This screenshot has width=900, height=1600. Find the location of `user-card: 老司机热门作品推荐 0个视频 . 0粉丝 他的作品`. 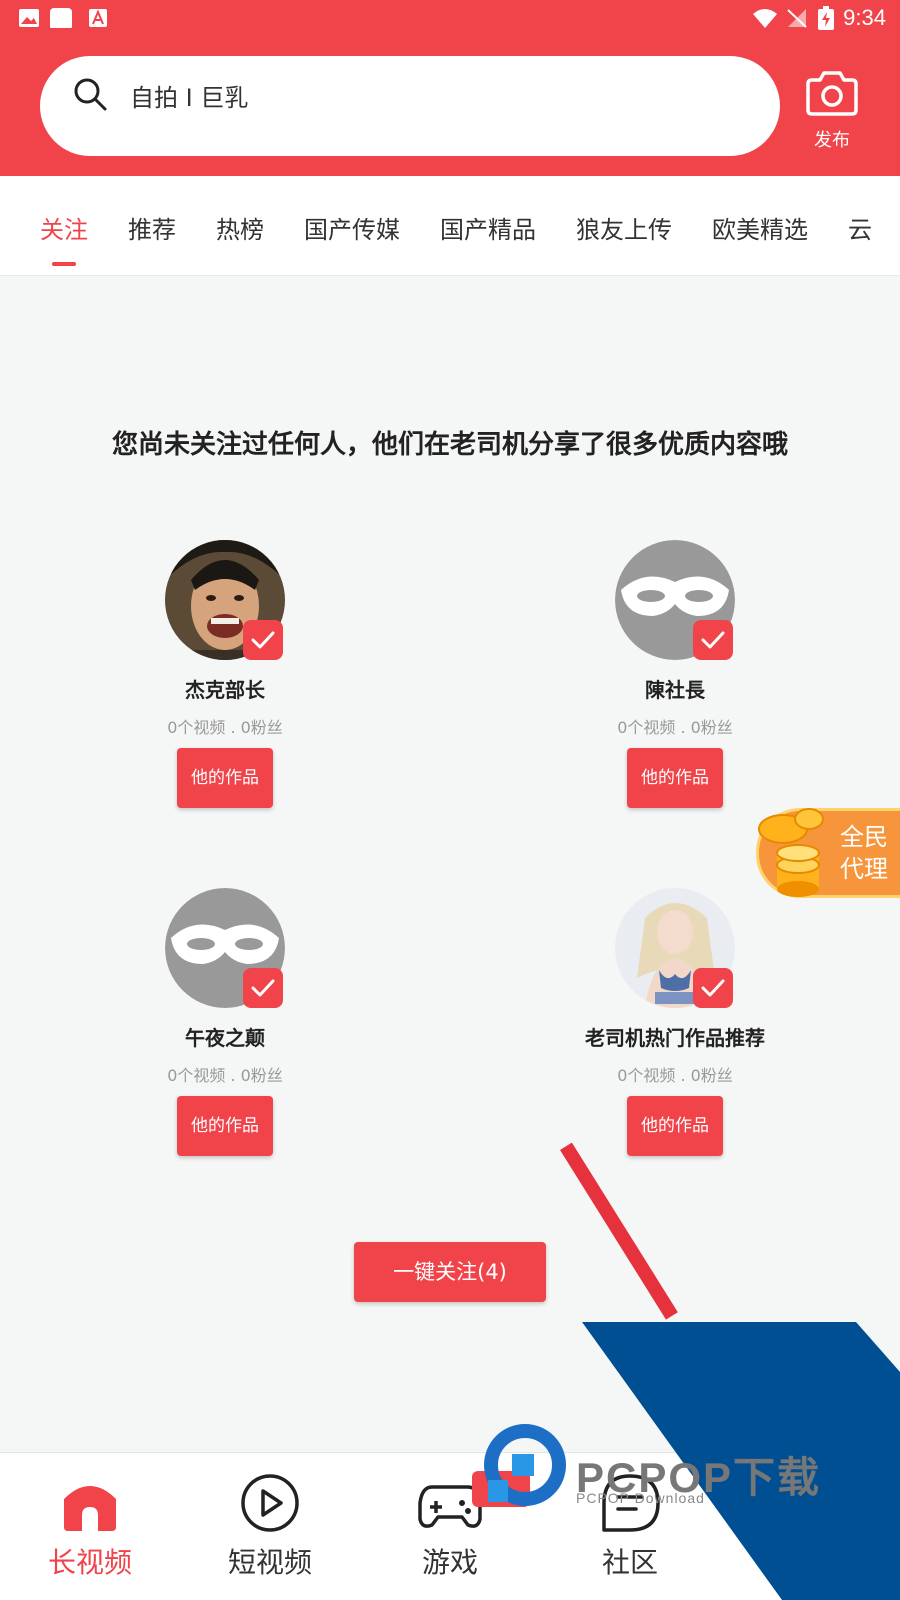

user-card: 老司机热门作品推荐 0个视频 . 0粉丝 他的作品 is located at coordinates (675, 1023).